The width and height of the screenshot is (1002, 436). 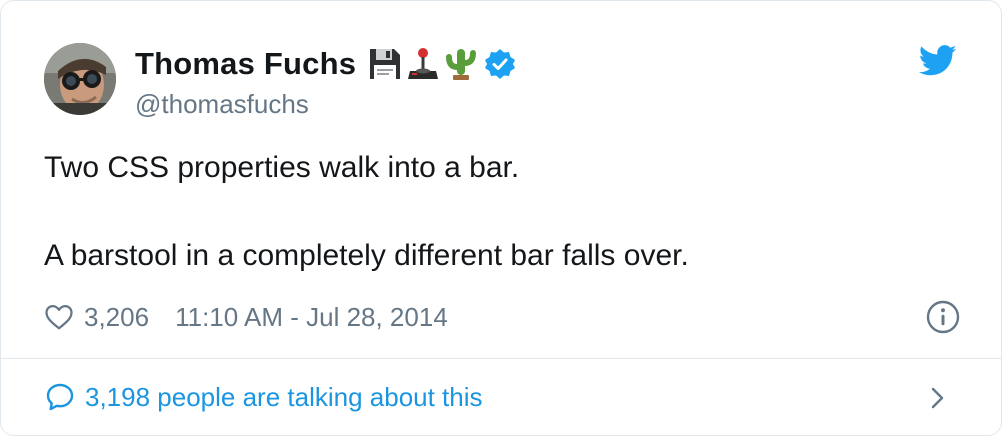 I want to click on twitter-bird-icon, so click(x=938, y=61).